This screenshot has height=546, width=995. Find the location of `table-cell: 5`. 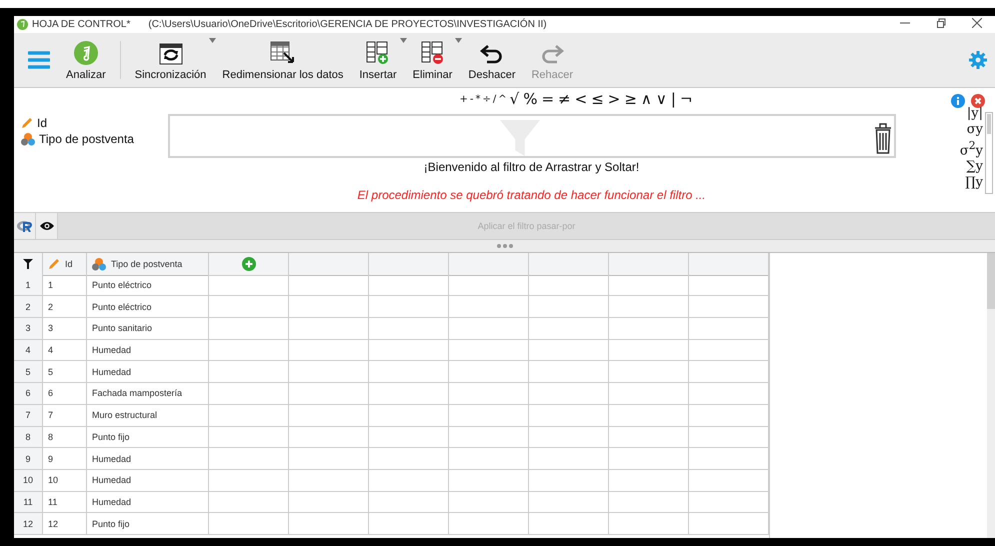

table-cell: 5 is located at coordinates (65, 372).